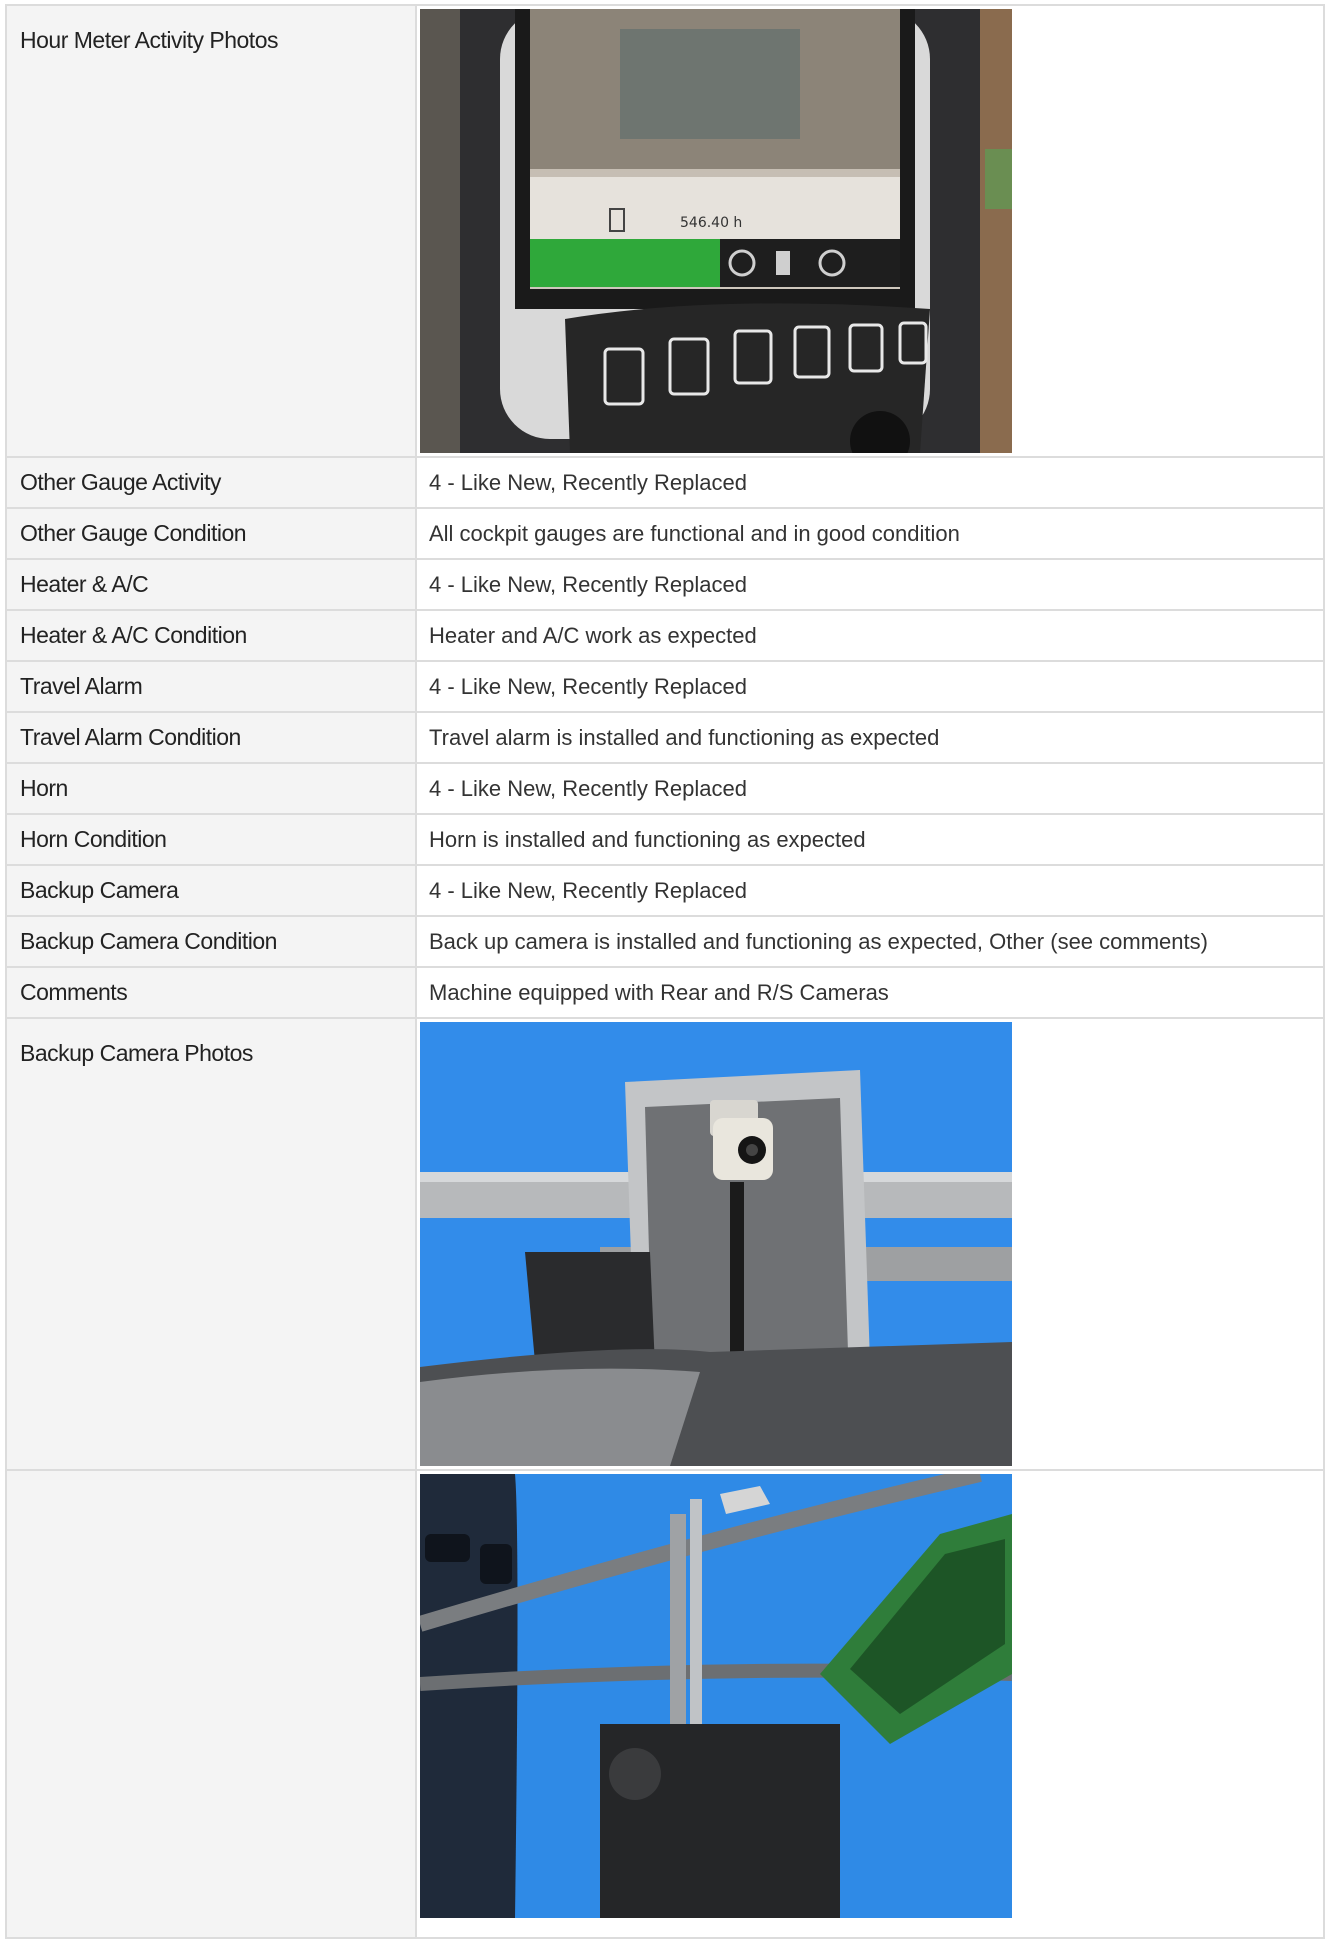 This screenshot has height=1939, width=1325. What do you see at coordinates (211, 890) in the screenshot?
I see `row-label: Backup Camera` at bounding box center [211, 890].